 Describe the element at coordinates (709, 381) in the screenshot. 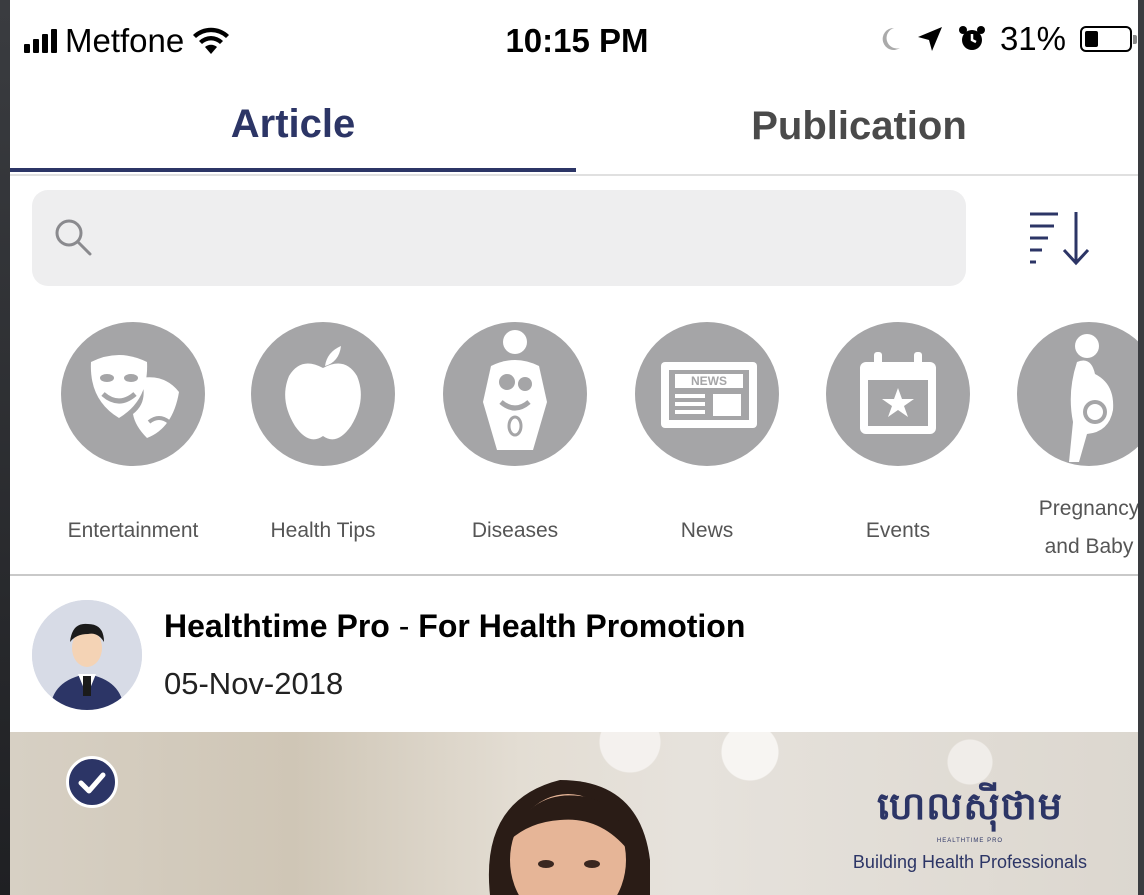

I see `svg-text: NEWS` at that location.